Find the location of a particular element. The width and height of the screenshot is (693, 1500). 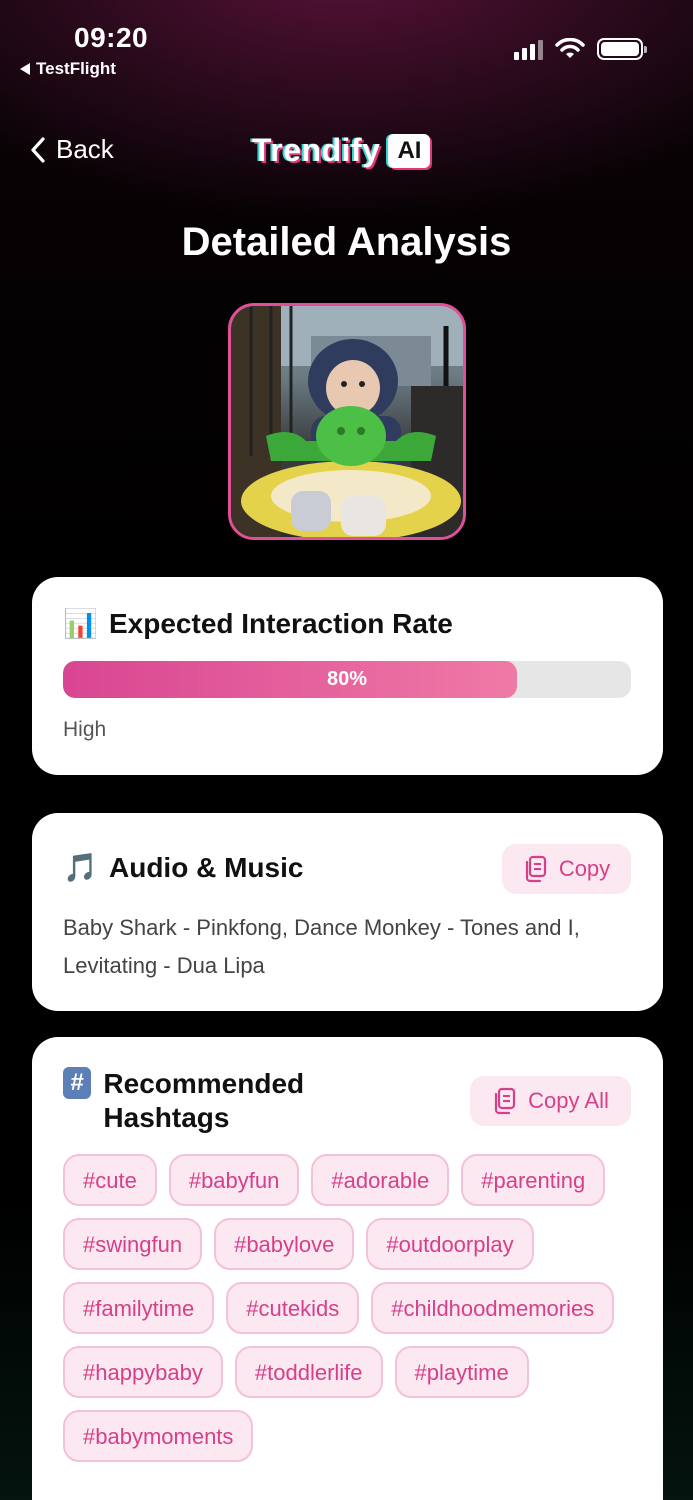

hashtag-chip: #cute is located at coordinates (110, 1180).